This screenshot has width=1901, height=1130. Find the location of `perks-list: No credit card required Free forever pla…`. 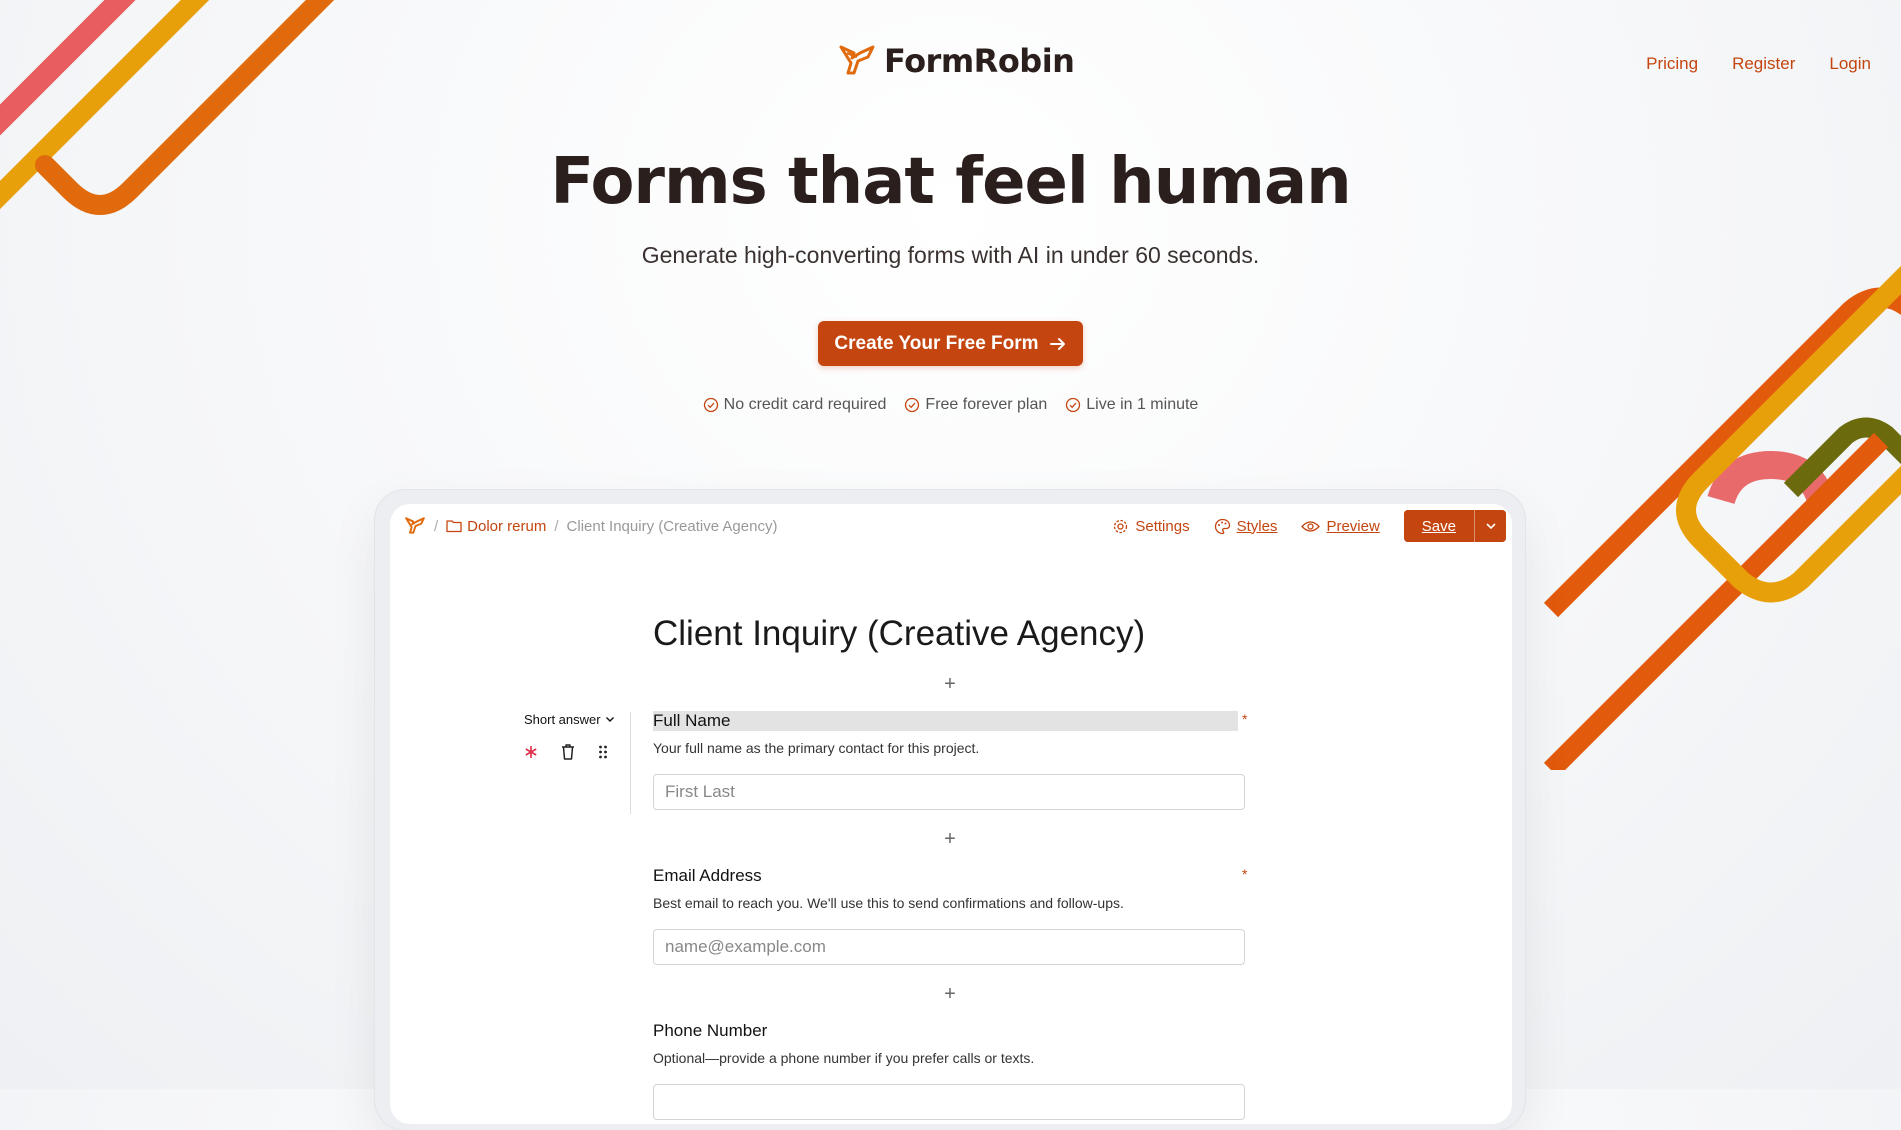

perks-list: No credit card required Free forever pla… is located at coordinates (950, 405).